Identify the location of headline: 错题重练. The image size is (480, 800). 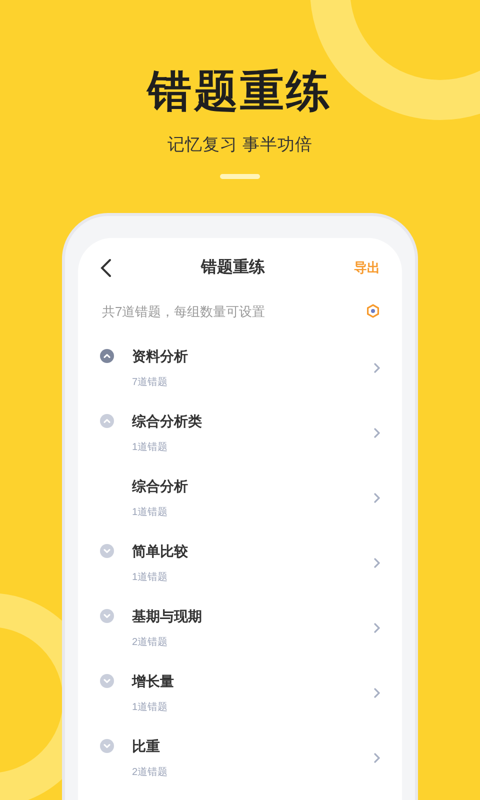
(240, 92).